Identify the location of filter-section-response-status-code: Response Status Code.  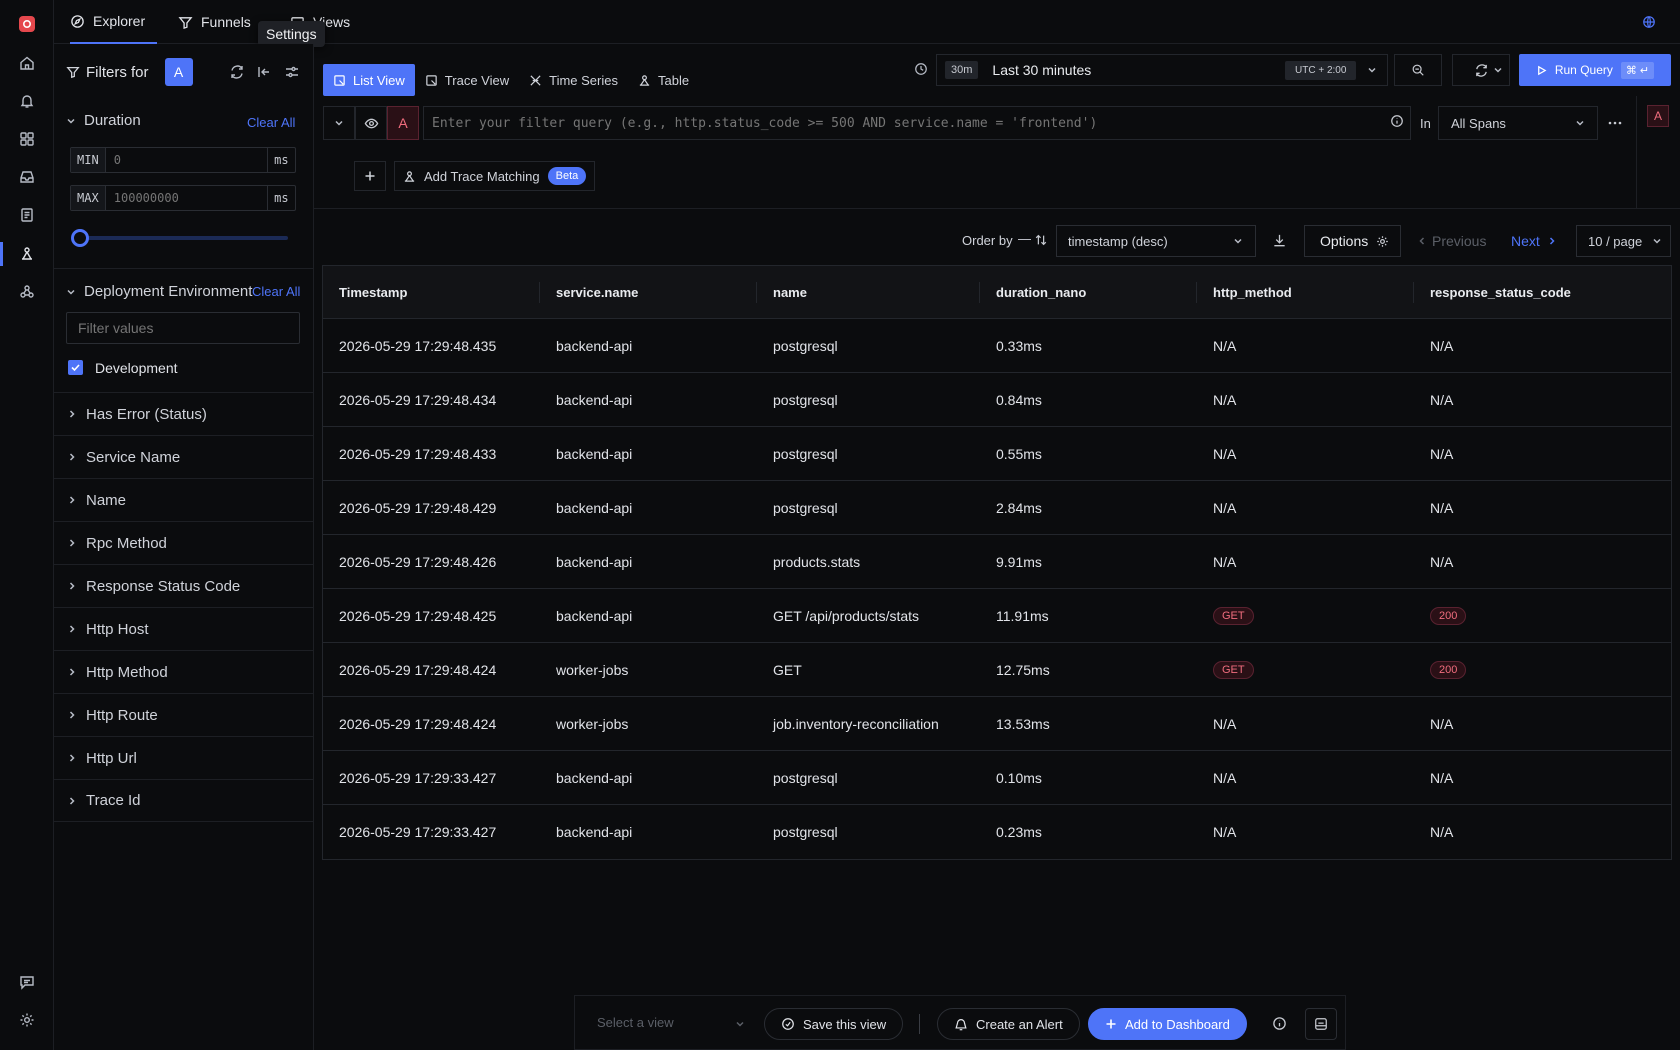
(184, 585).